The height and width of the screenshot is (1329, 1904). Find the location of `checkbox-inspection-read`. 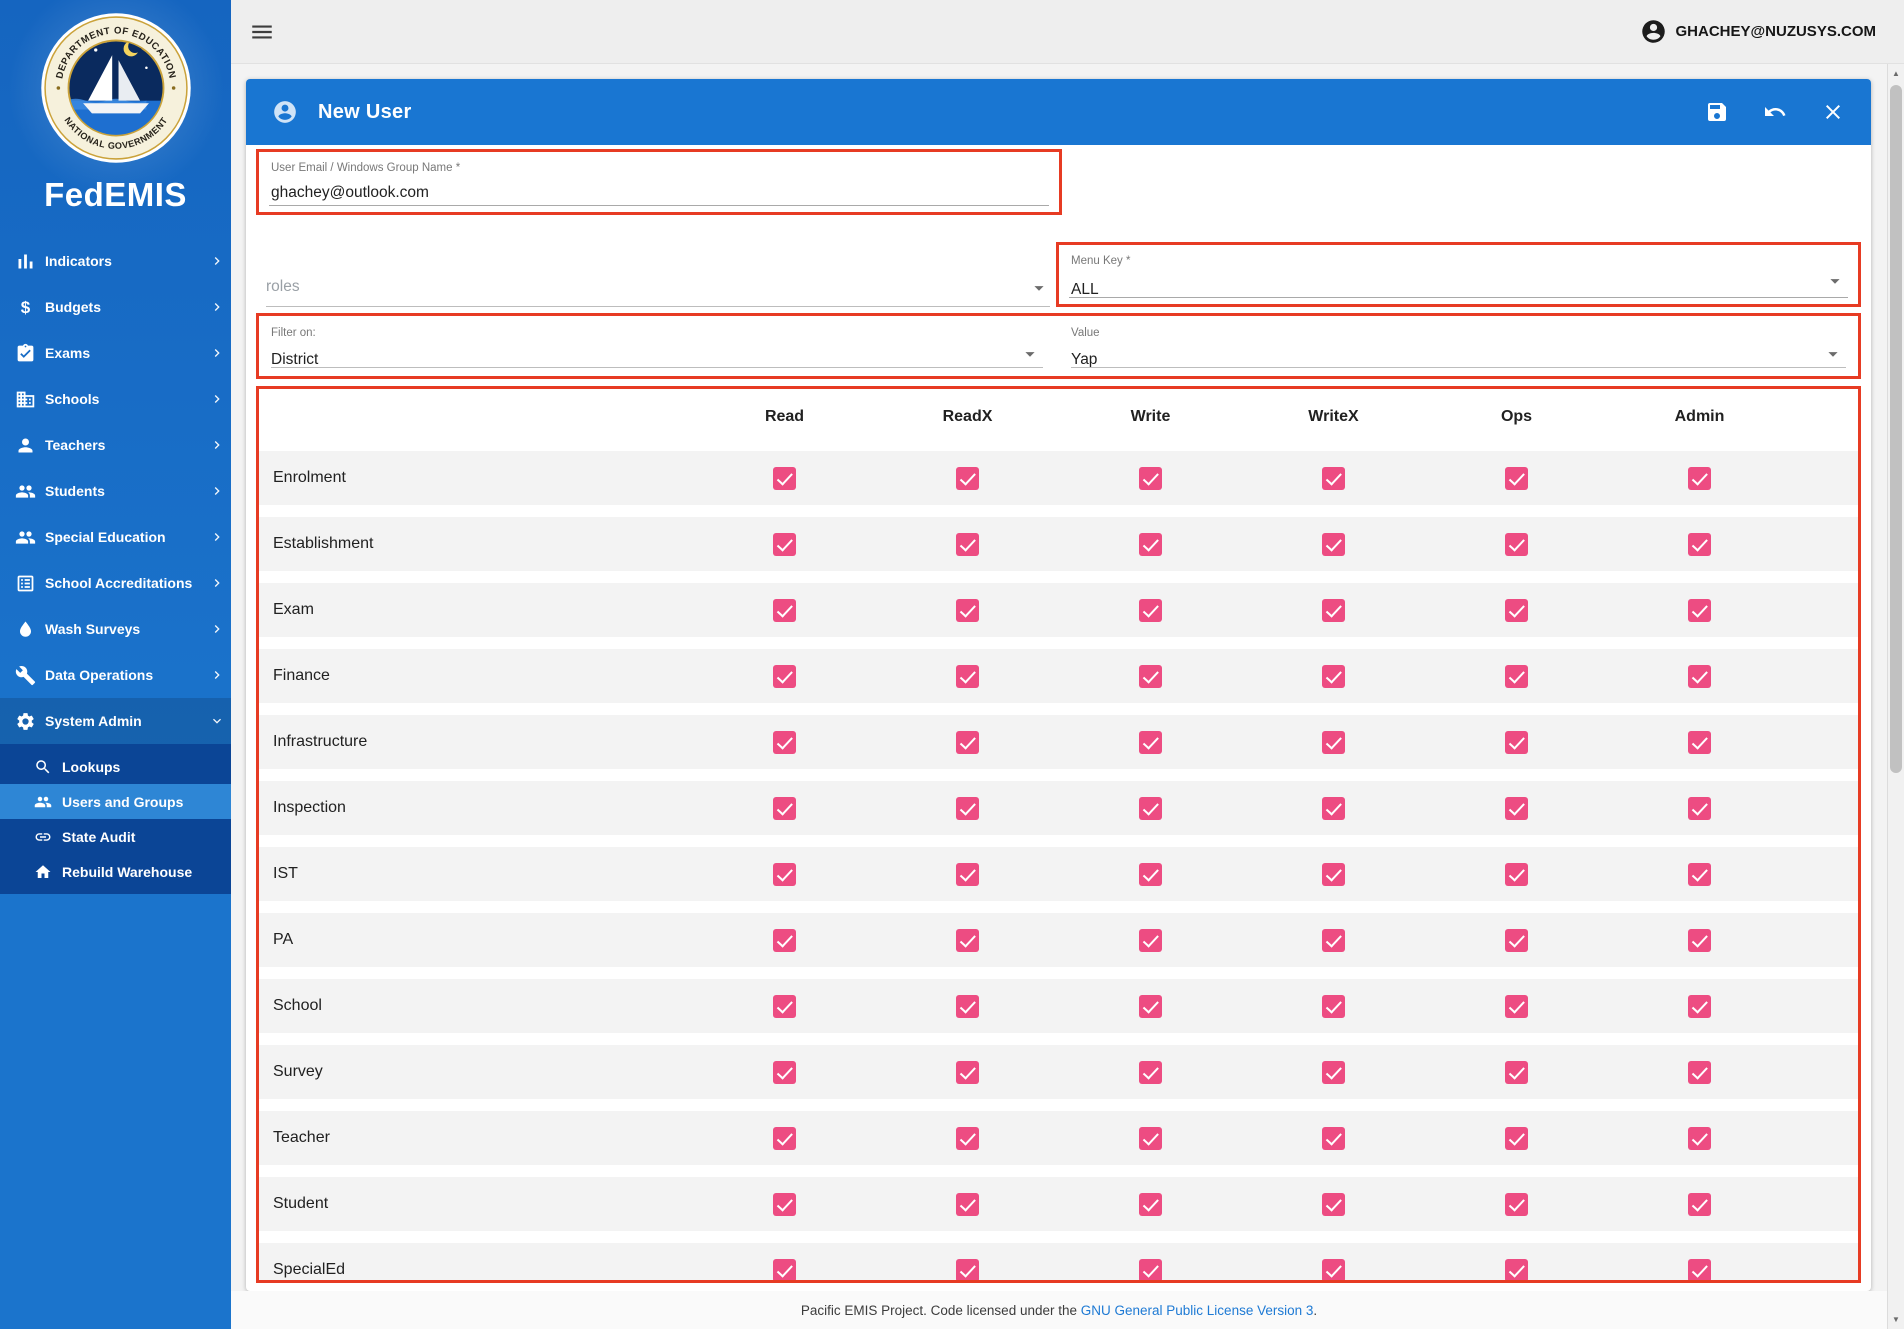

checkbox-inspection-read is located at coordinates (784, 808).